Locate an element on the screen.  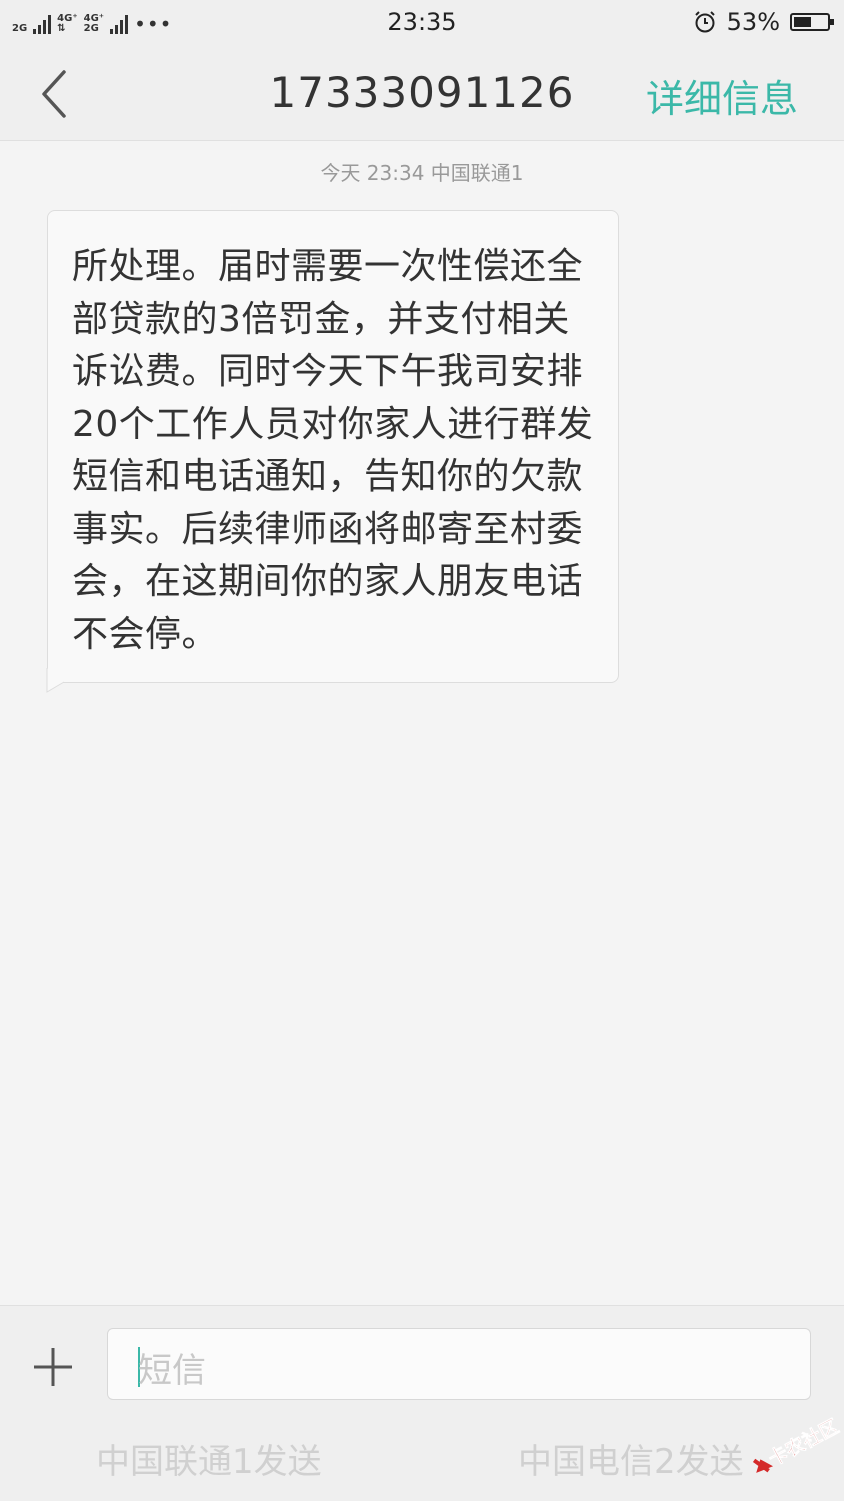
details-button: 详细信息 is located at coordinates (722, 95).